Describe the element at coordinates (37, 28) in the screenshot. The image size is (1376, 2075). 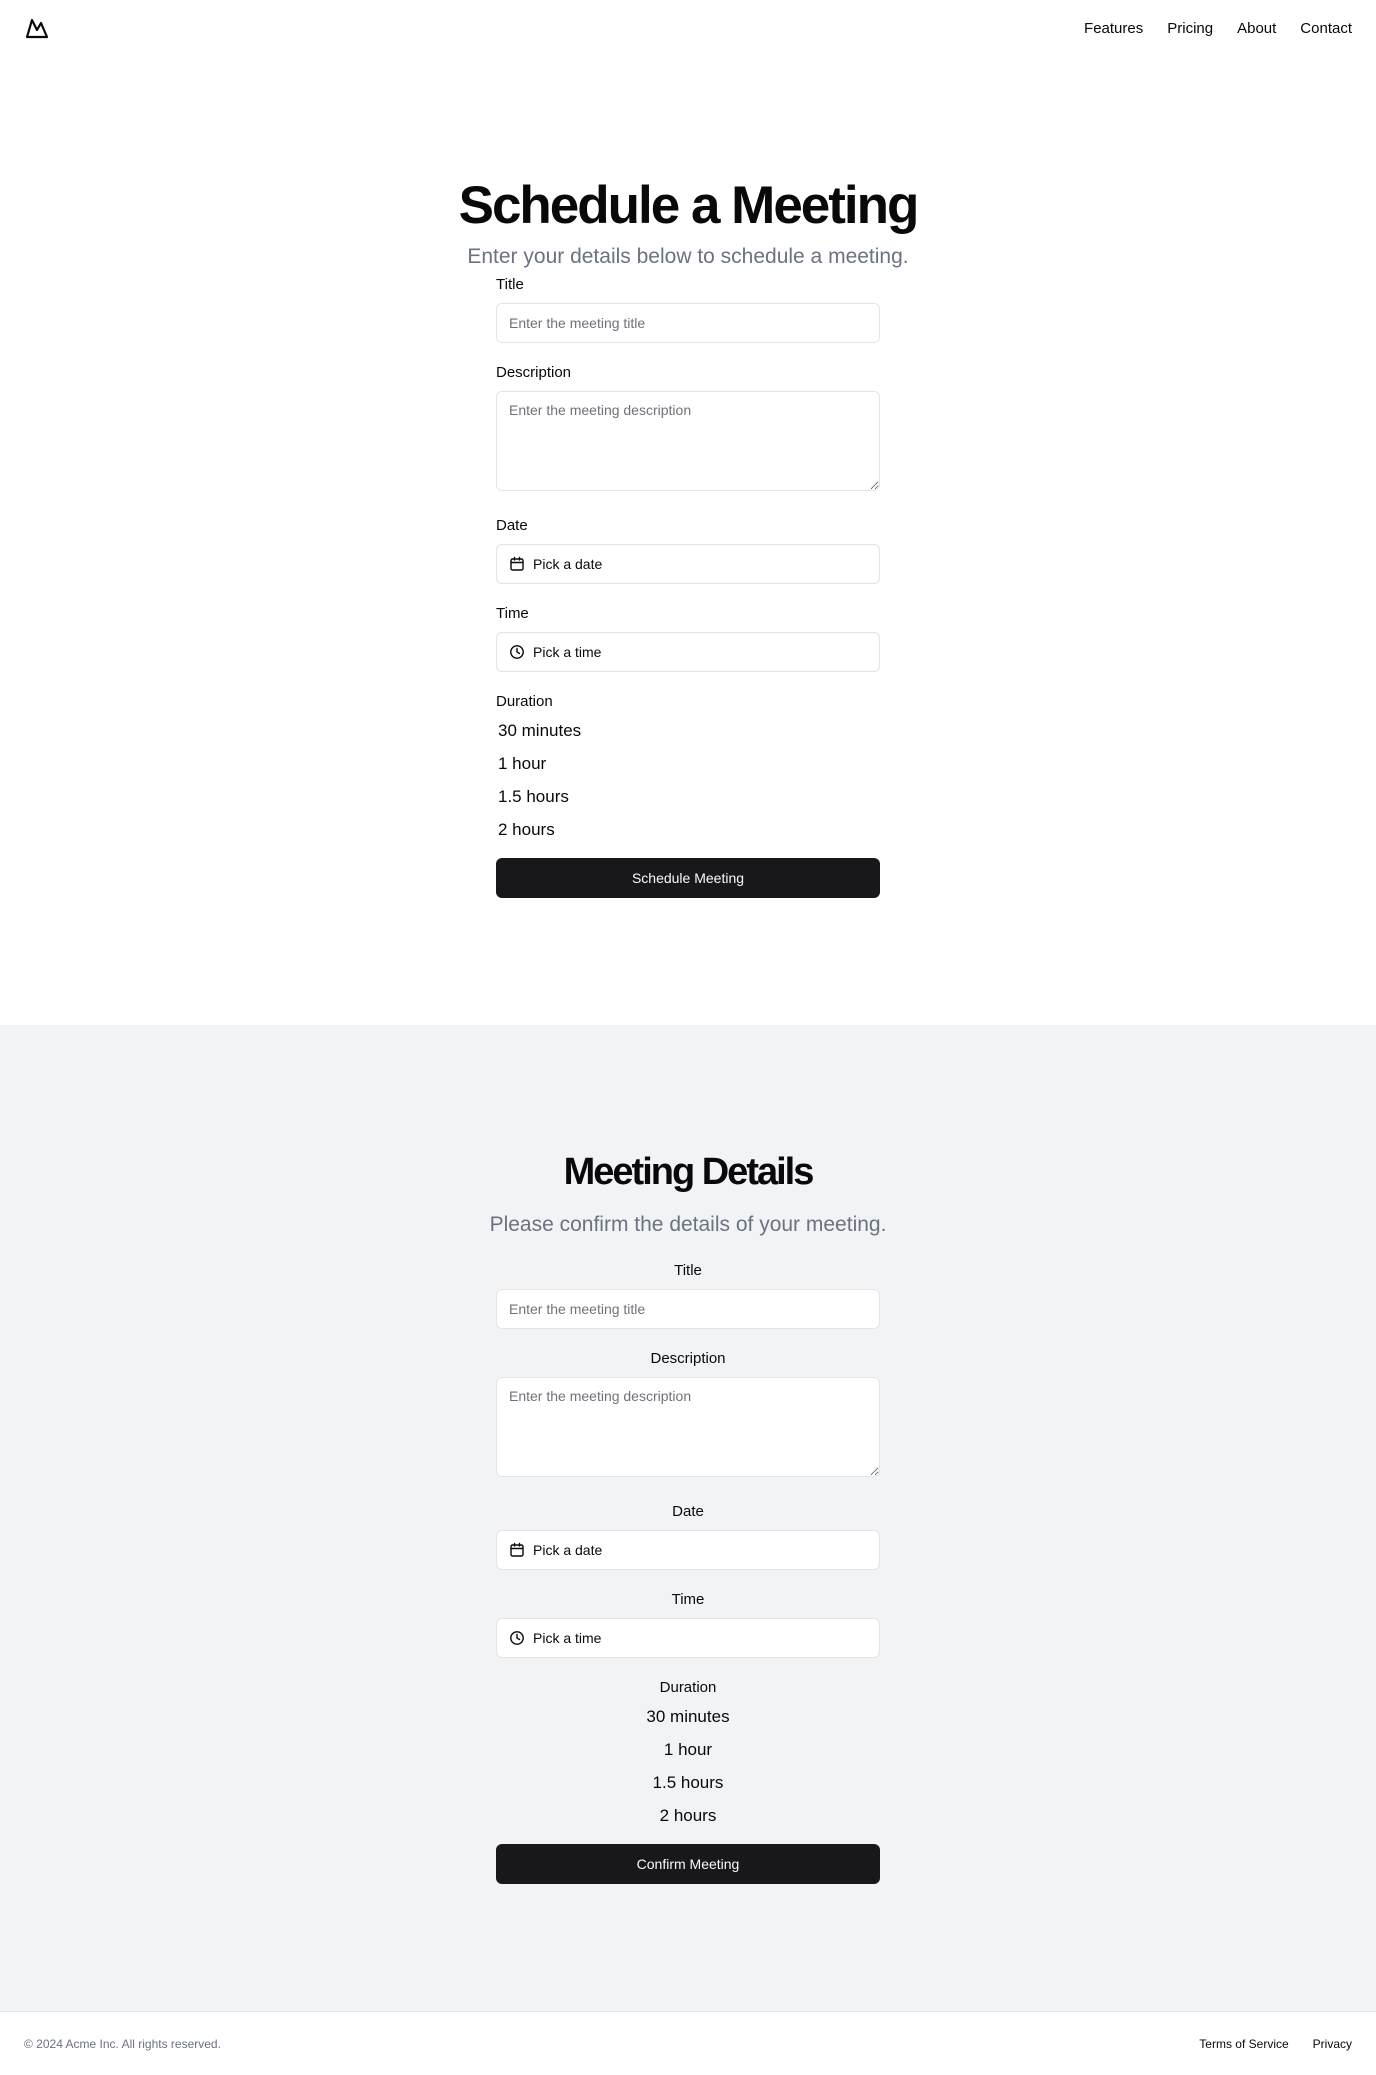
I see `mountain-icon` at that location.